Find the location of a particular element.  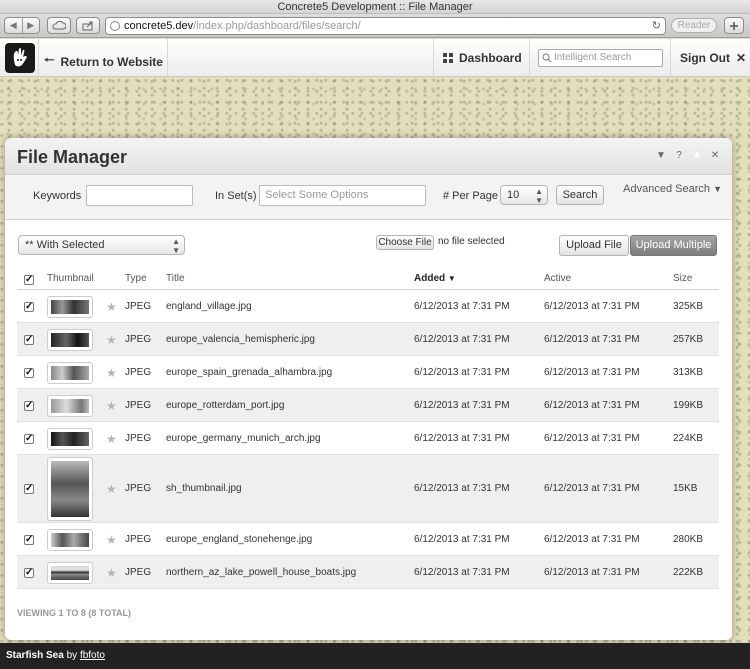

cell-title: sh_thumbnail.jpg is located at coordinates (204, 488).